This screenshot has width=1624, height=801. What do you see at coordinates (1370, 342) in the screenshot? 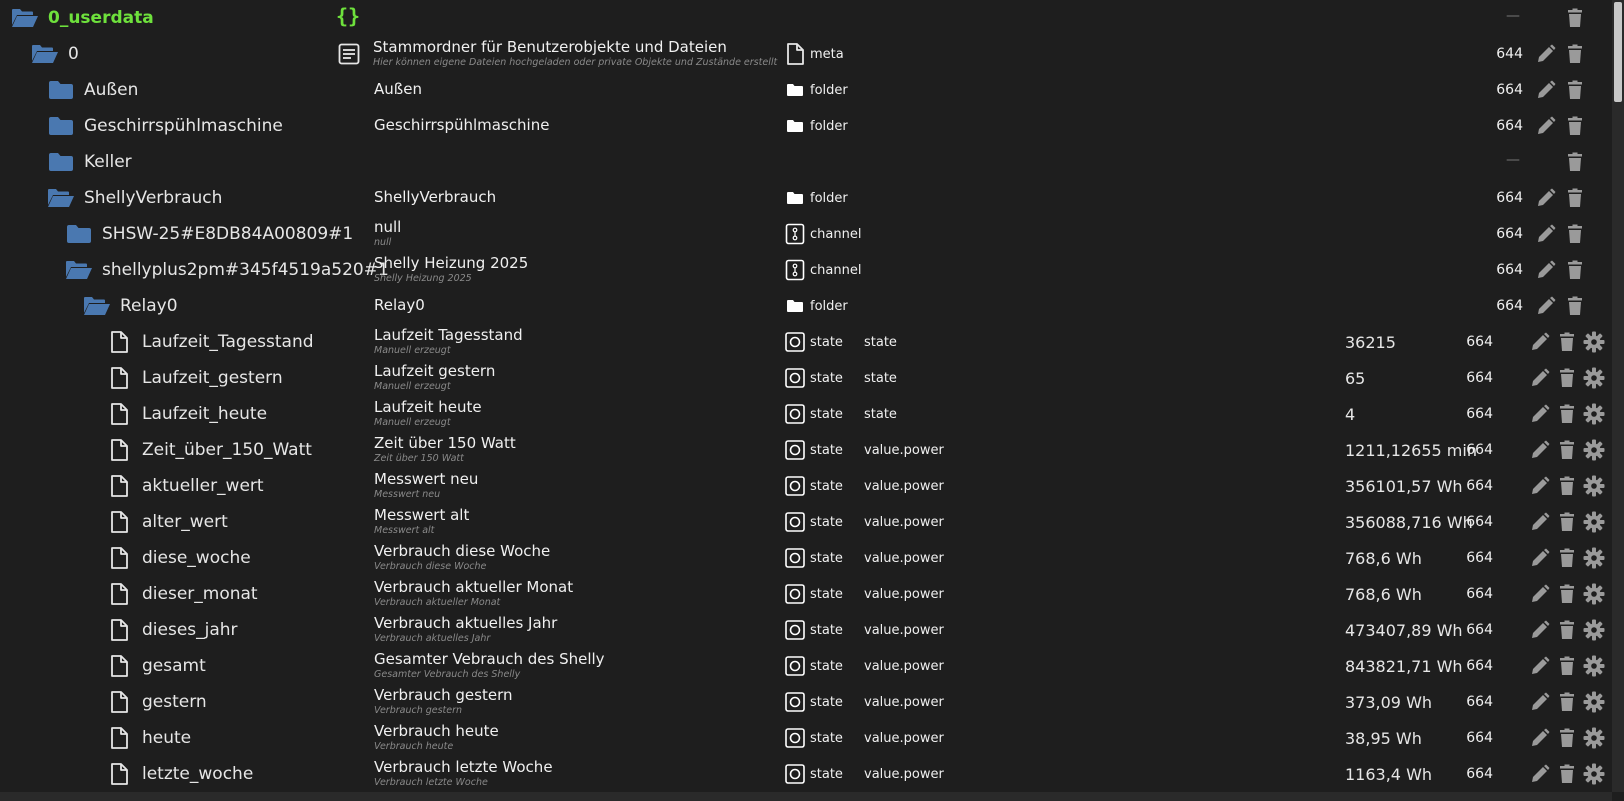
I see `state-value: 36215` at bounding box center [1370, 342].